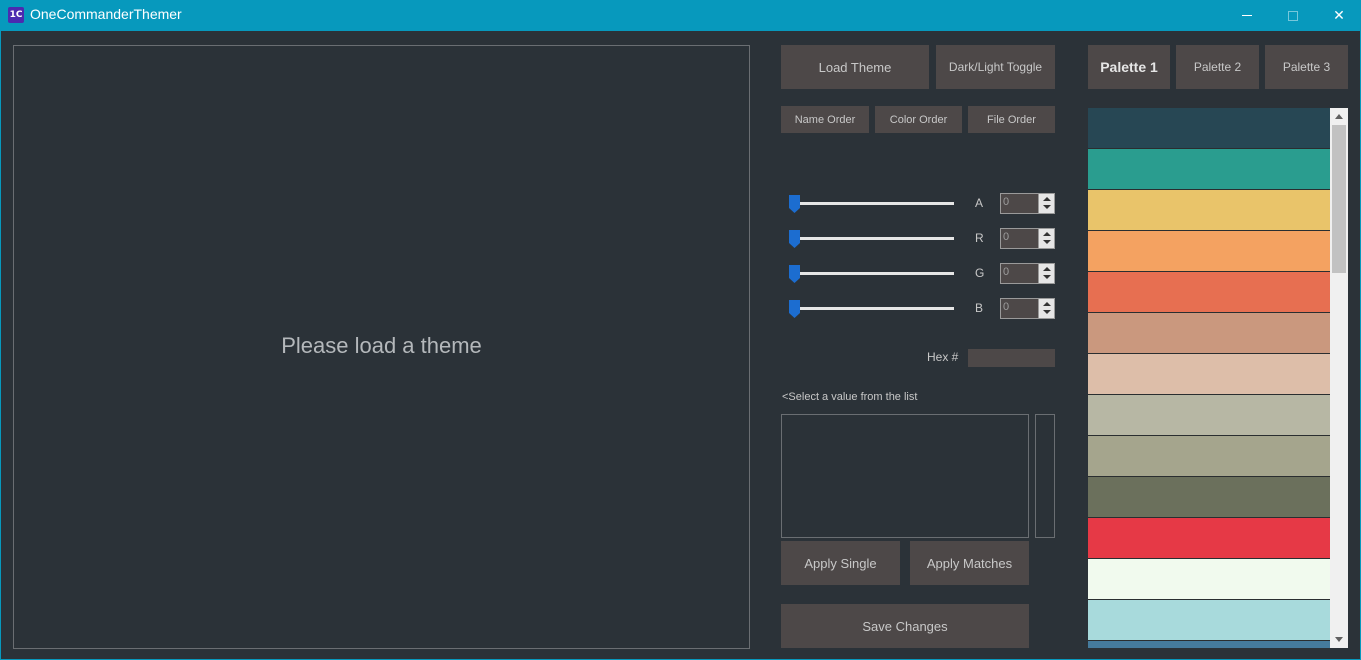  Describe the element at coordinates (1027, 273) in the screenshot. I see `green-stepper: 0` at that location.